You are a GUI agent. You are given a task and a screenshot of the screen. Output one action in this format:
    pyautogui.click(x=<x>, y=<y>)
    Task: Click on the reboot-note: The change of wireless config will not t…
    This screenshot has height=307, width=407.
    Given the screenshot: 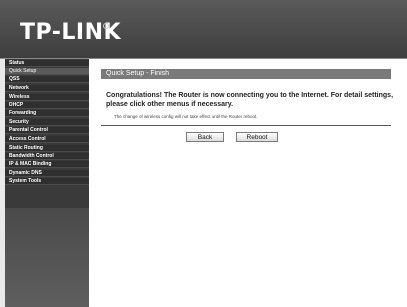 What is the action you would take?
    pyautogui.click(x=186, y=116)
    